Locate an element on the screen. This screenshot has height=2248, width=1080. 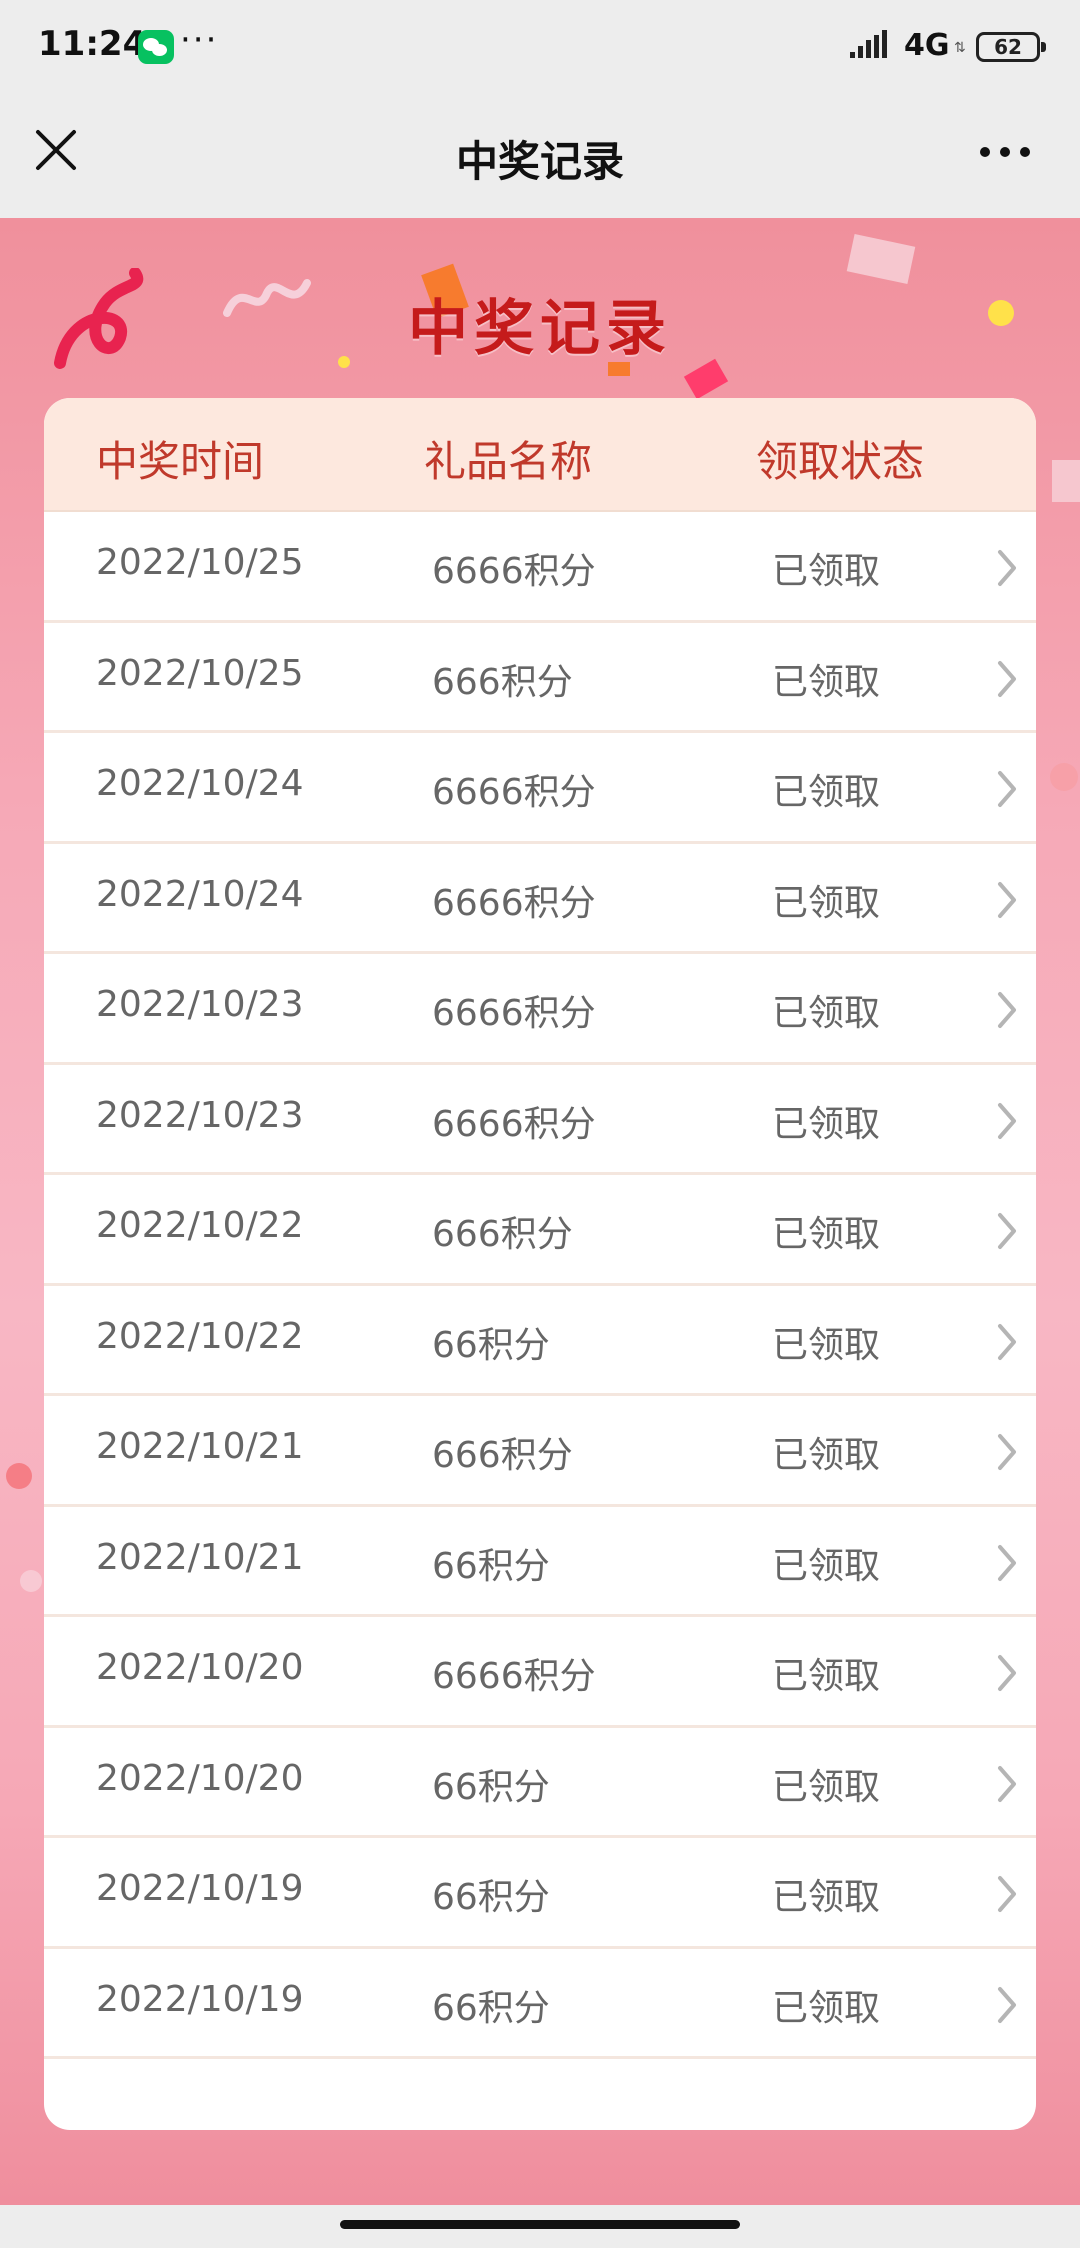
table-row: 2022/10/21 66积分 已领取 is located at coordinates (540, 1561).